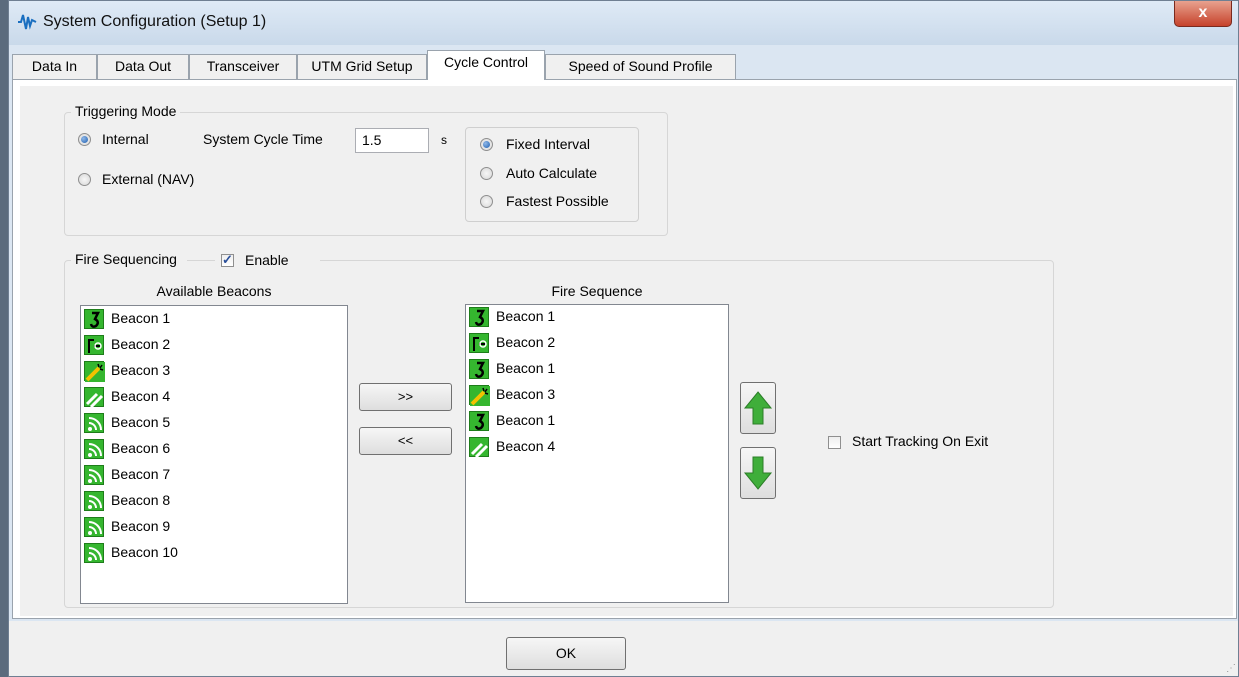 Image resolution: width=1239 pixels, height=677 pixels. What do you see at coordinates (27, 22) in the screenshot?
I see `waveform-icon` at bounding box center [27, 22].